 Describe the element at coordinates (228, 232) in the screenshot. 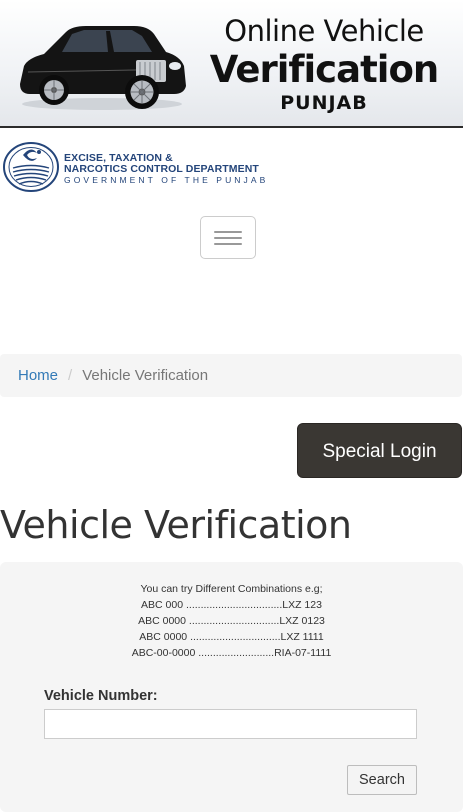

I see `hamburger-icon` at that location.